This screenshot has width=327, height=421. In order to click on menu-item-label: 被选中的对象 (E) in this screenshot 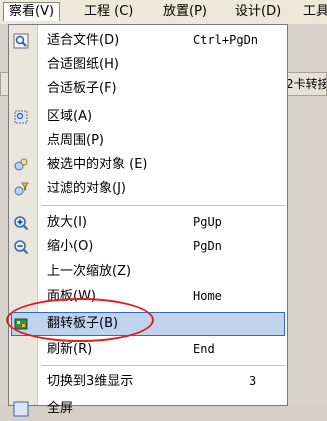, I will do `click(97, 164)`.